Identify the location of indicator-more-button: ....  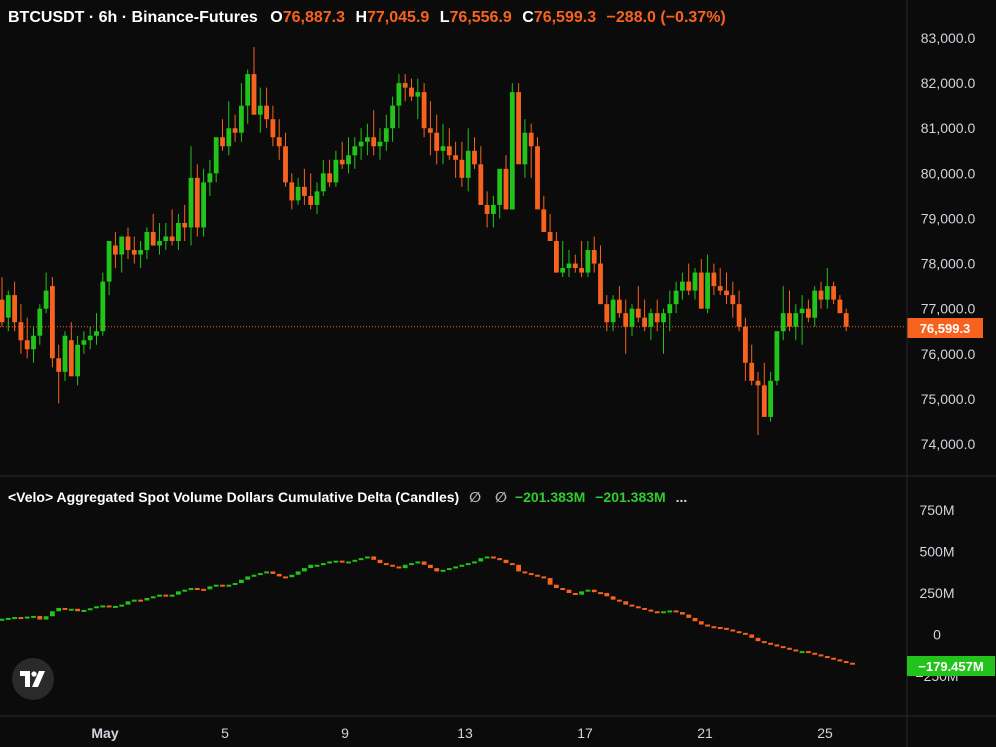
(682, 497).